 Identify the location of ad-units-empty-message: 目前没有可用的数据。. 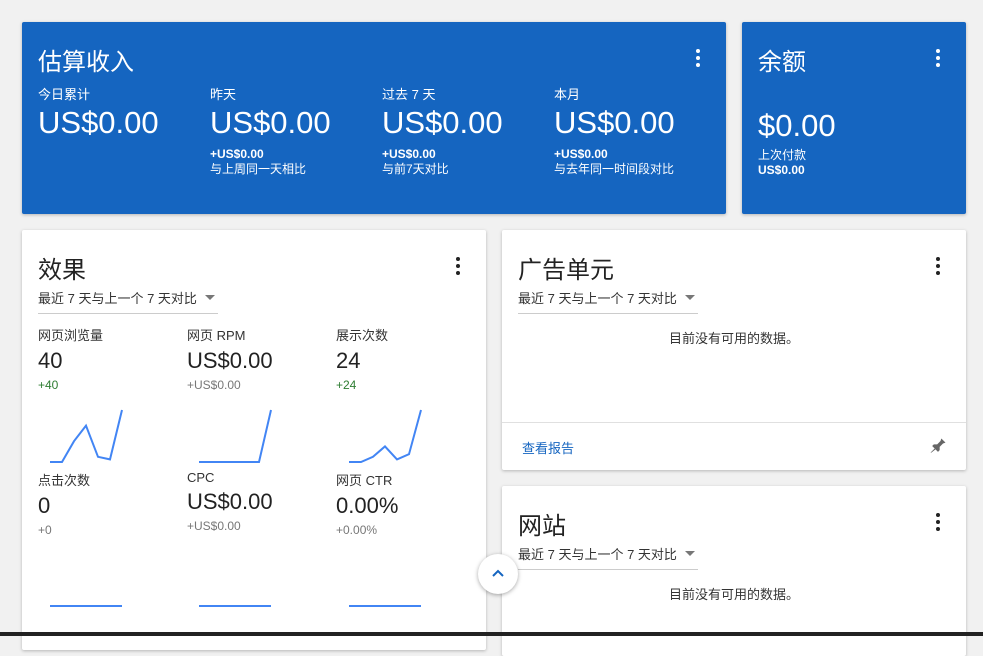
(733, 338).